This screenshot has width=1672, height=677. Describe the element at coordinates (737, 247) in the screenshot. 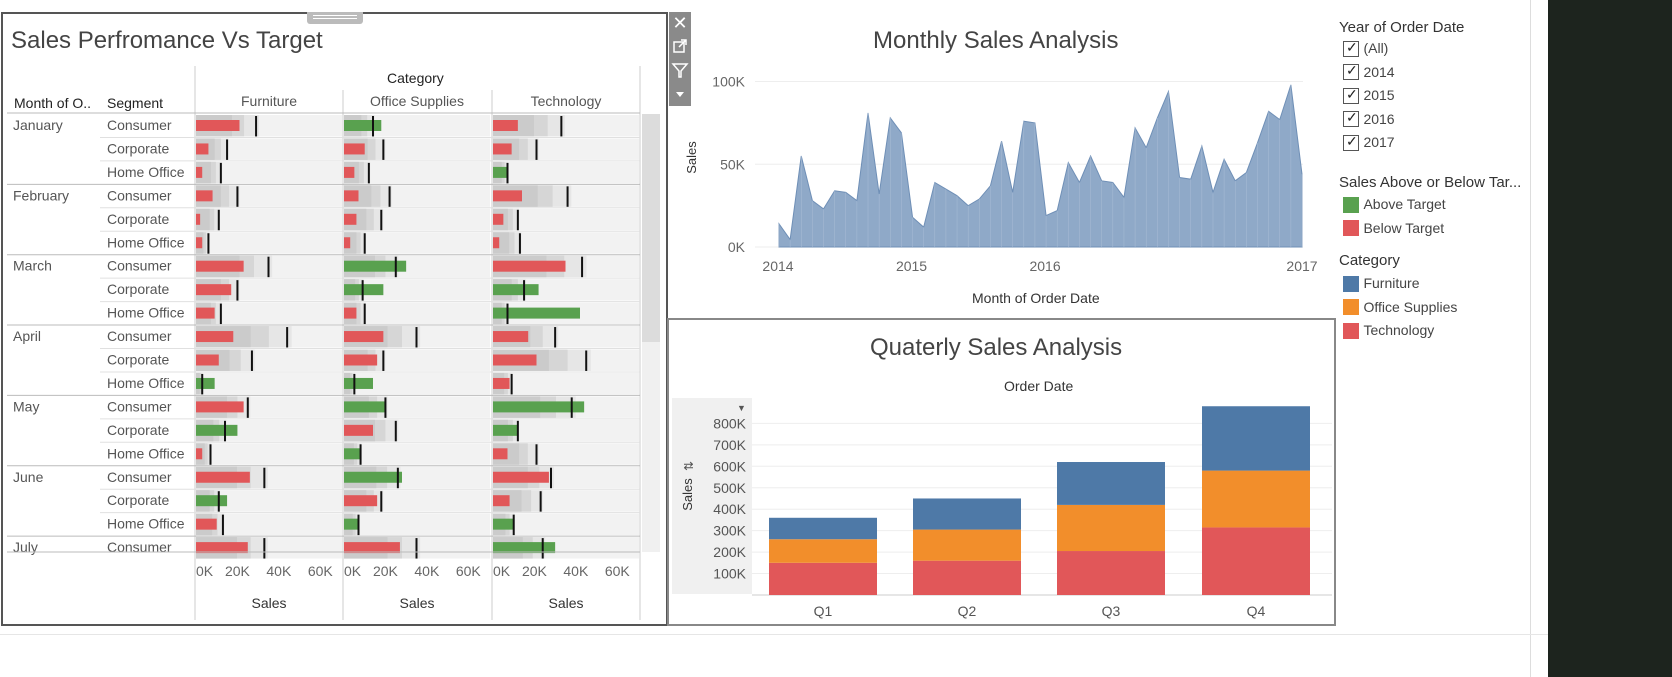

I see `y-tick-label: 0K` at that location.